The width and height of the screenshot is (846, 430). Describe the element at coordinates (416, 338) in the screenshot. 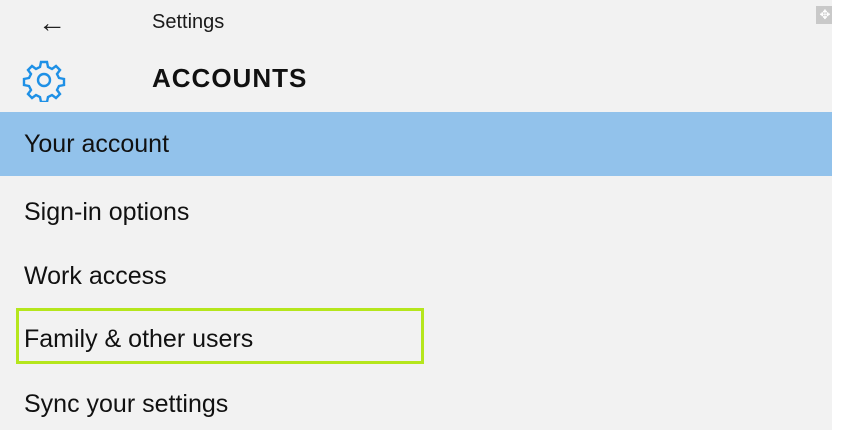

I see `nav-item-family-other-users: Family & other users` at that location.